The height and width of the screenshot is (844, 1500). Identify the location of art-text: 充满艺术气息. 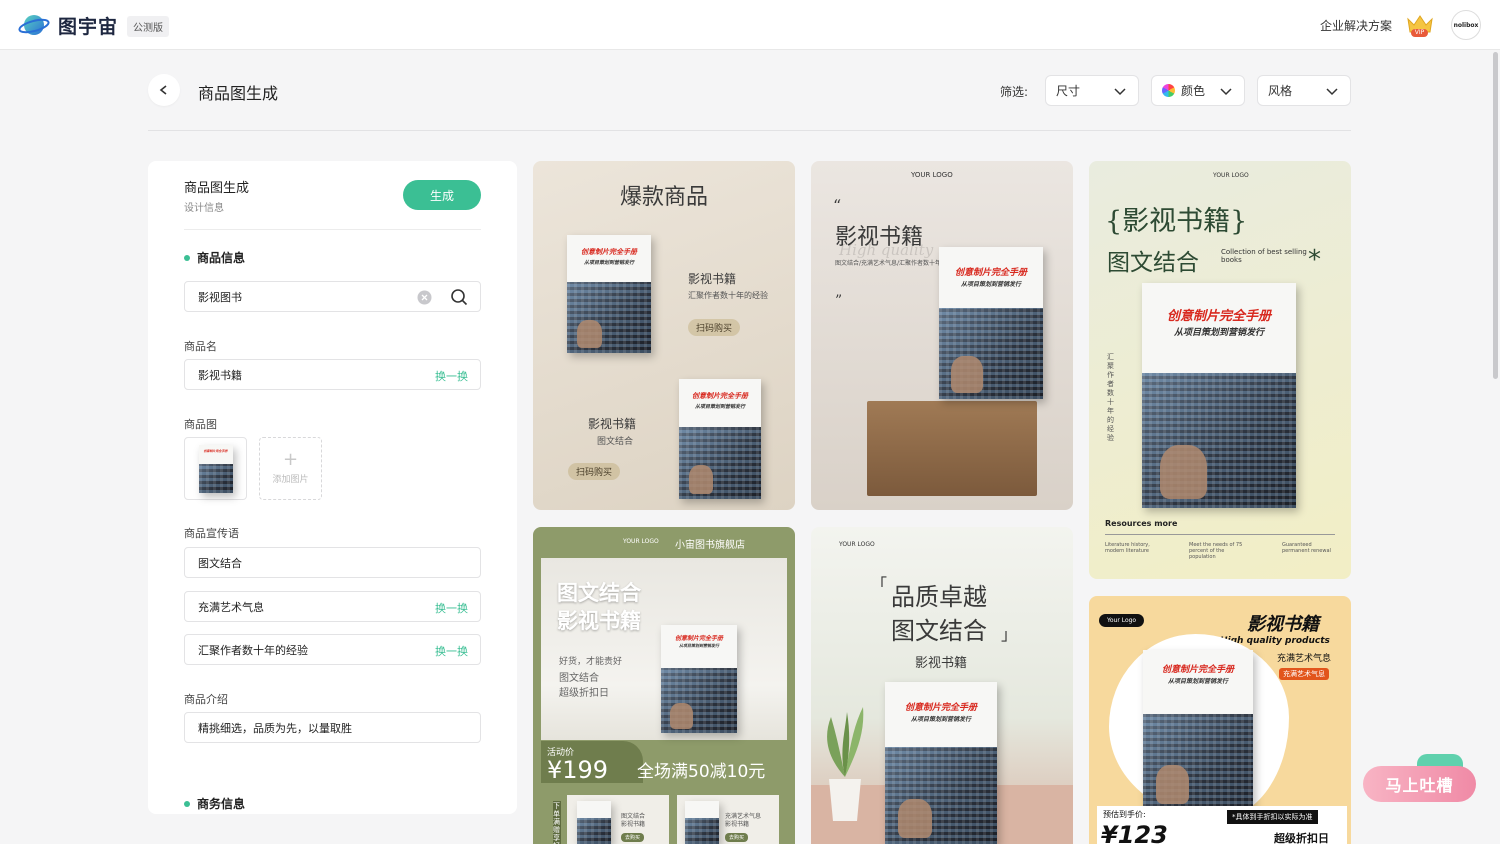
(1304, 659).